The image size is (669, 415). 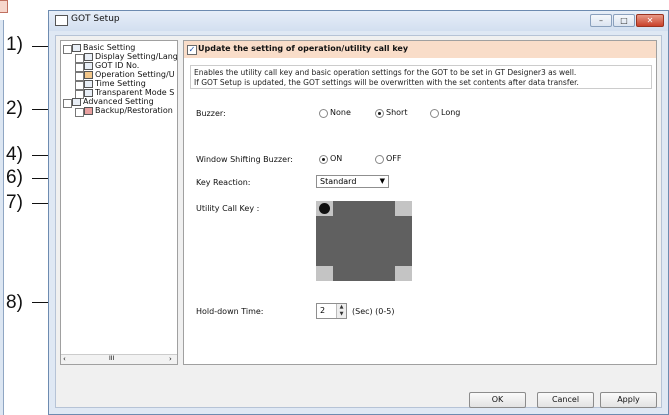 I want to click on hold-down-time-value: 2, so click(x=323, y=310).